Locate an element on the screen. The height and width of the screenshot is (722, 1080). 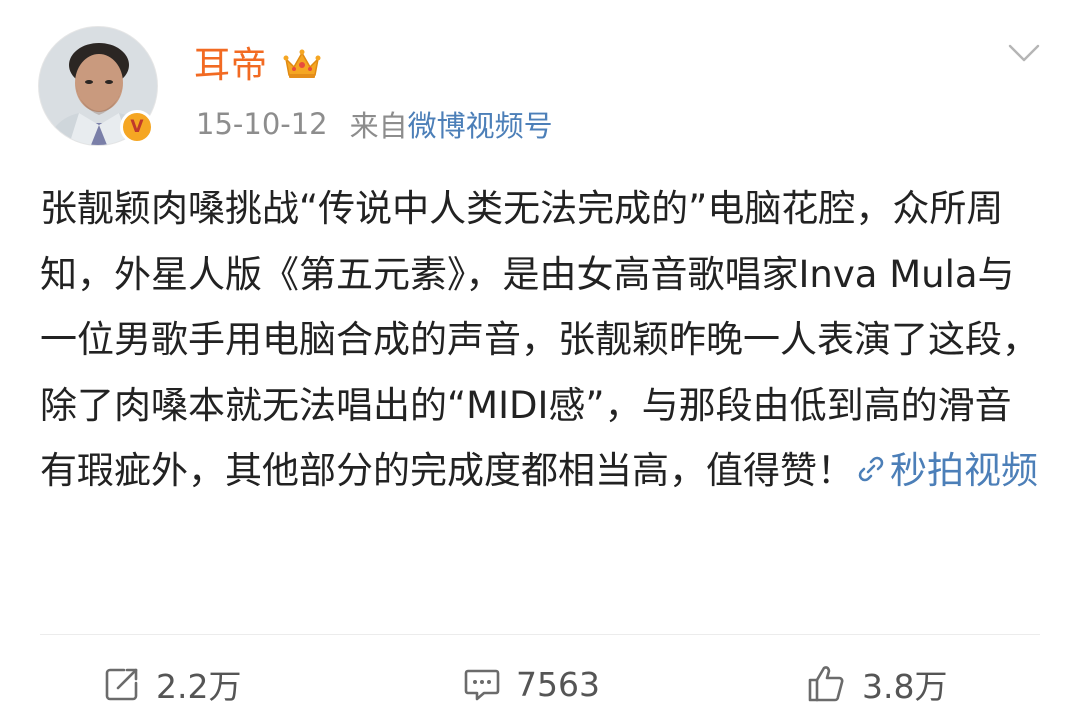
like-button: 3.8万 is located at coordinates (876, 684).